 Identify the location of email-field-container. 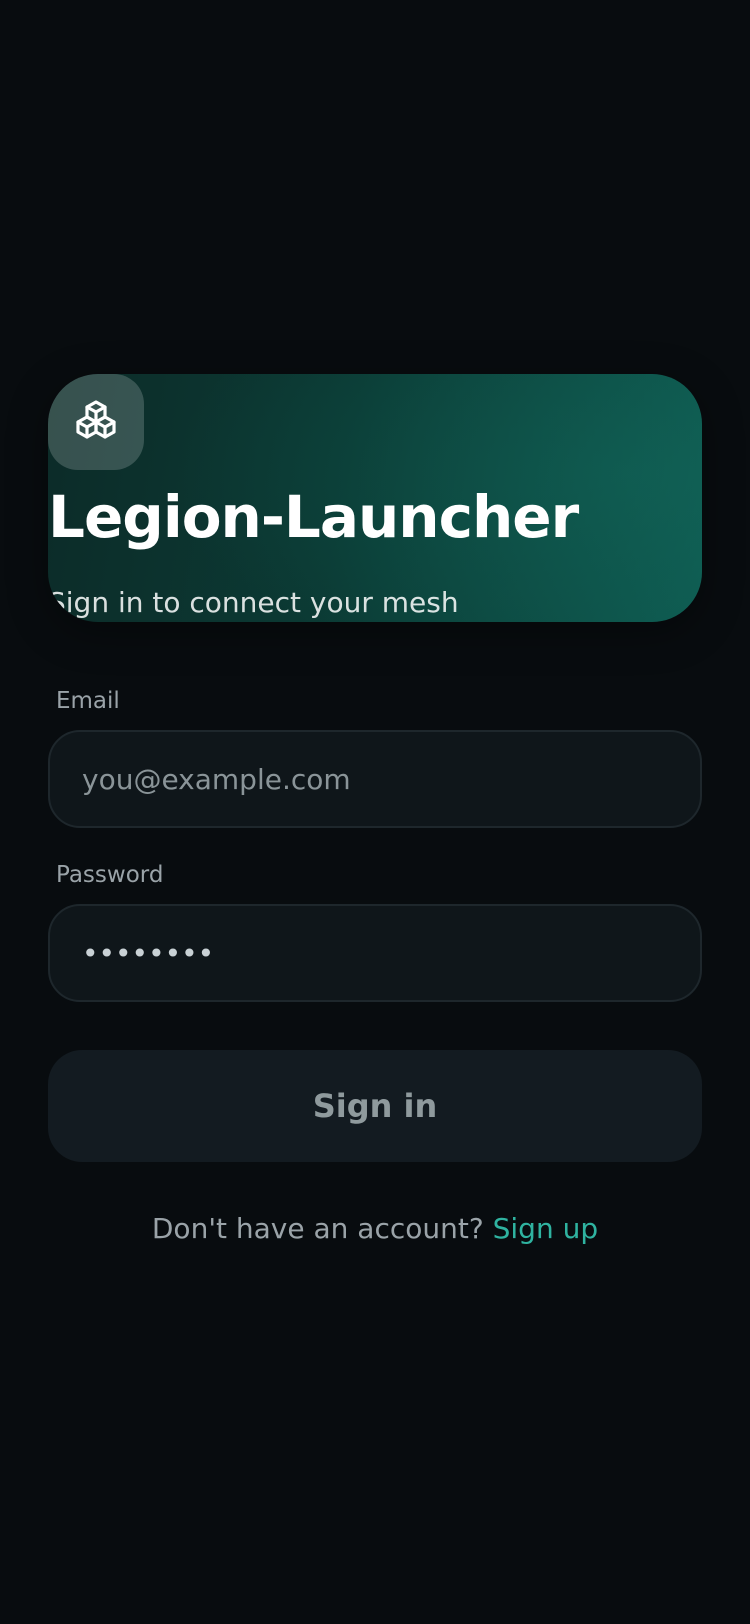
(375, 779).